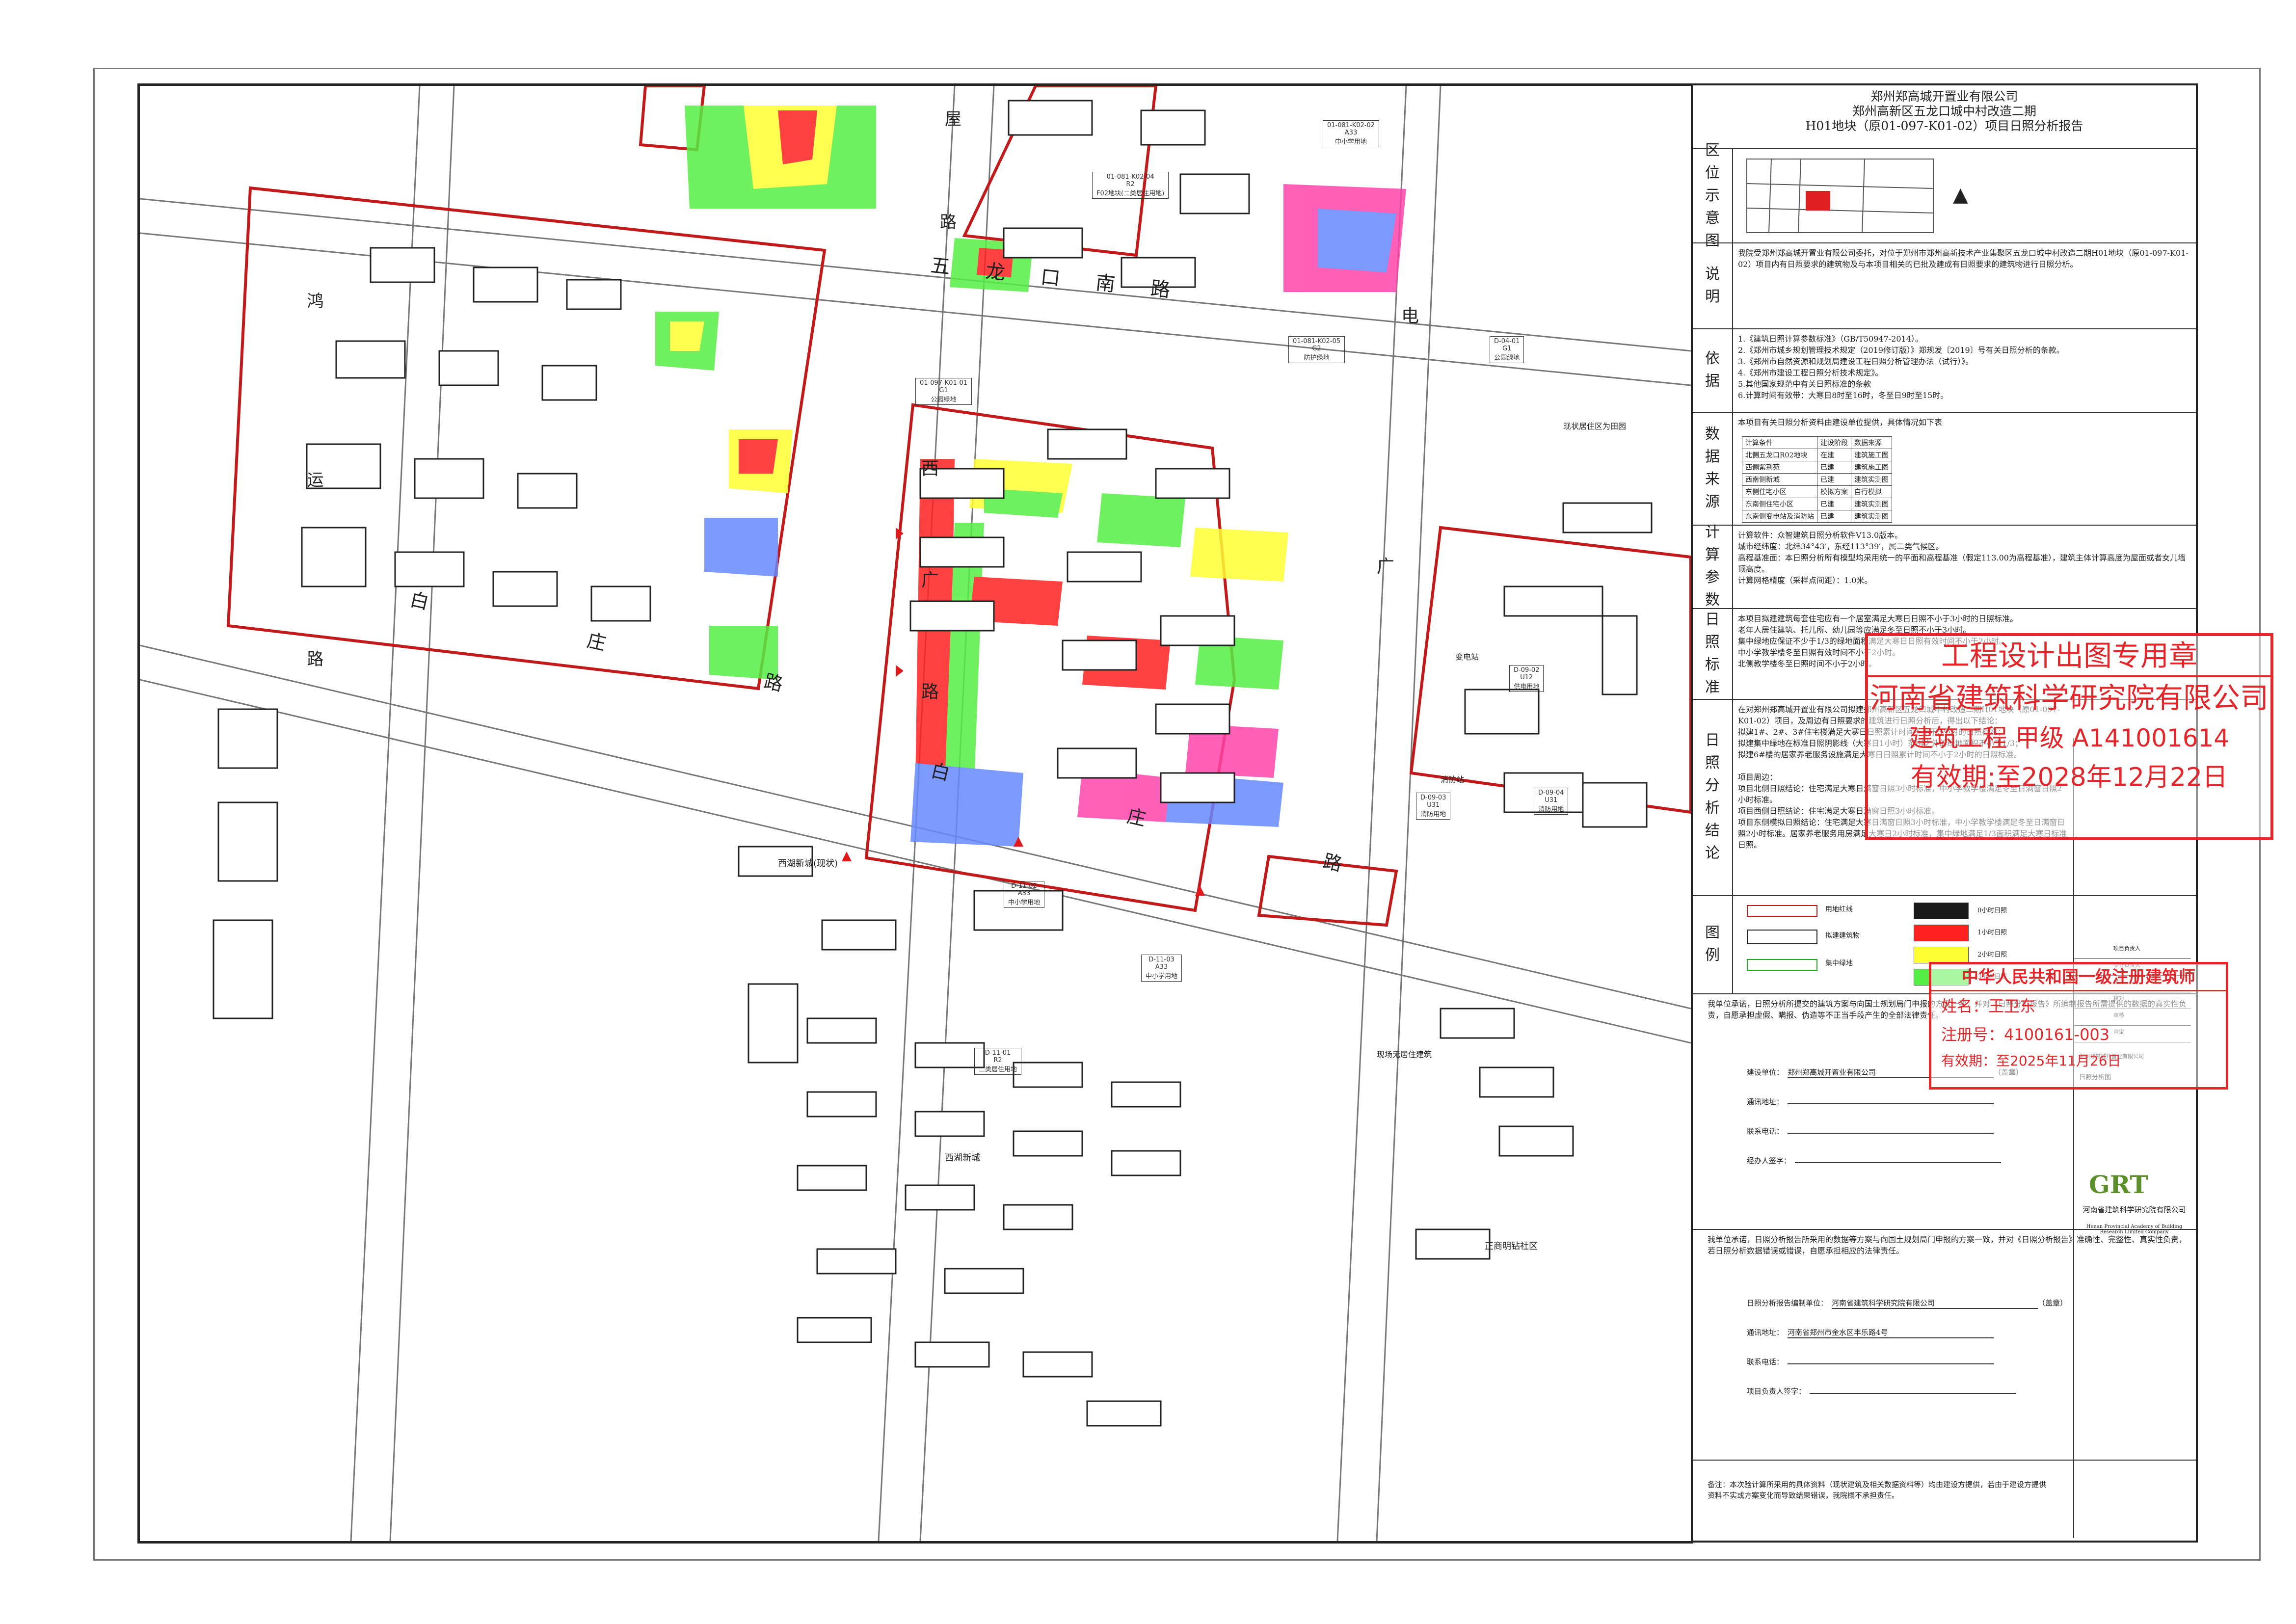 The height and width of the screenshot is (1624, 2296). What do you see at coordinates (1881, 1391) in the screenshot?
I see `consultant-leader-row: 项目负责人签字：` at bounding box center [1881, 1391].